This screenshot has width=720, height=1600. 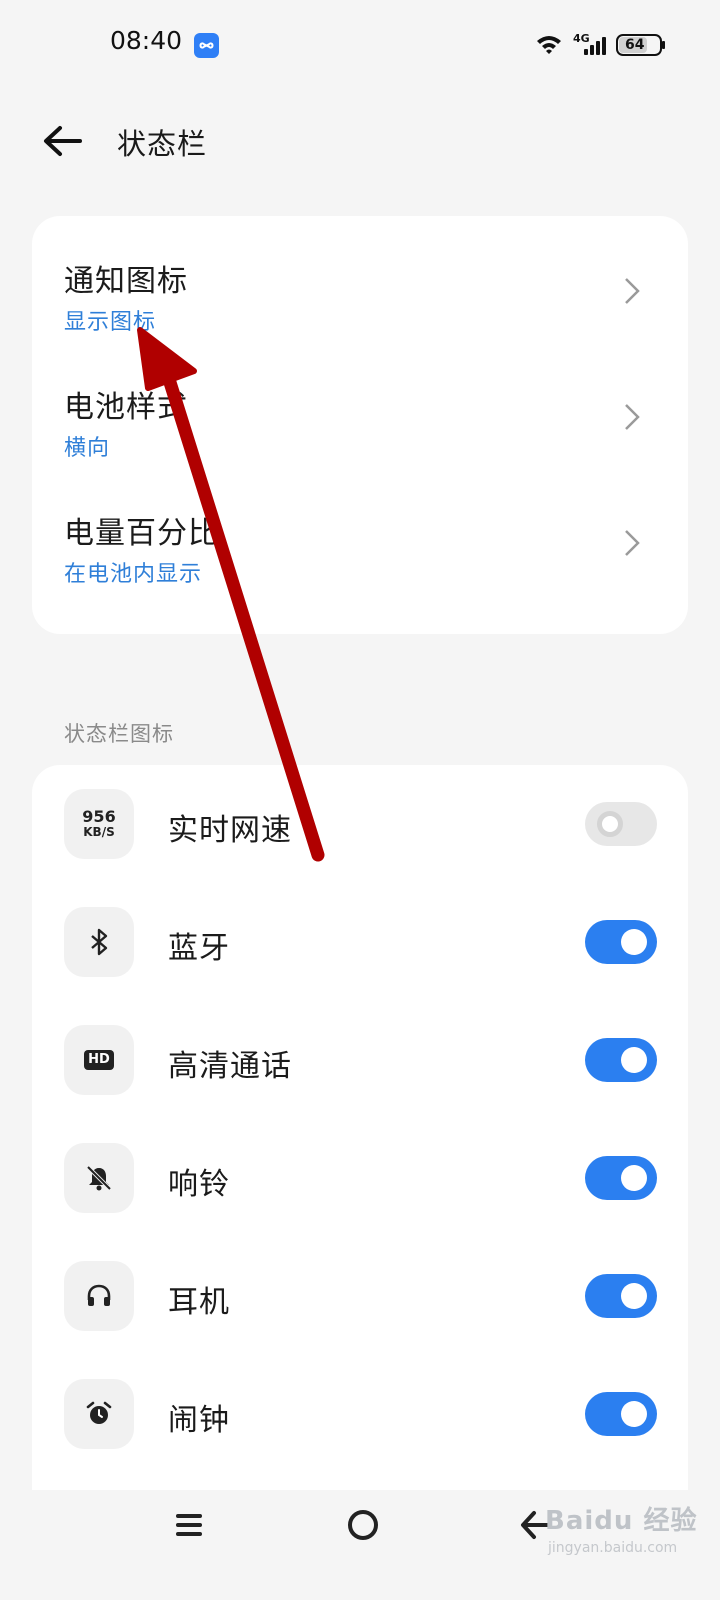 I want to click on item-label: 蓝牙, so click(x=199, y=948).